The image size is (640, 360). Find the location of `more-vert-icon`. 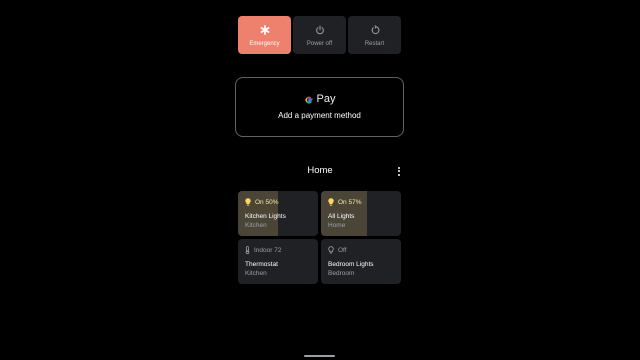

more-vert-icon is located at coordinates (399, 171).